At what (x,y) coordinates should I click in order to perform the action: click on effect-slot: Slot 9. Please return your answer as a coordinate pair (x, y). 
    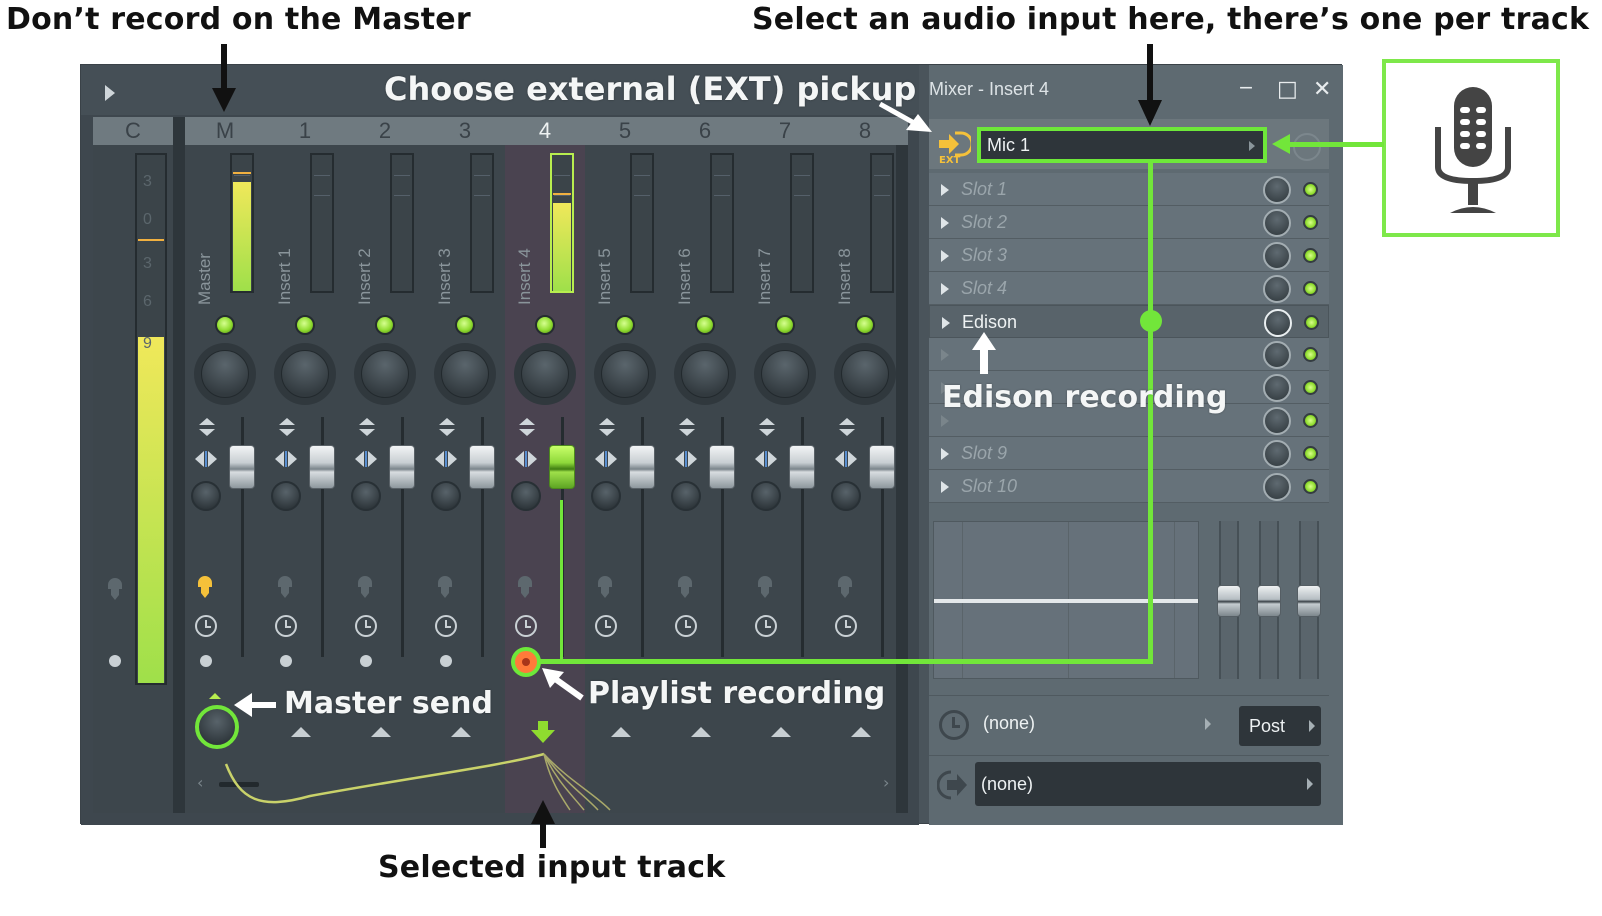
    Looking at the image, I should click on (1129, 453).